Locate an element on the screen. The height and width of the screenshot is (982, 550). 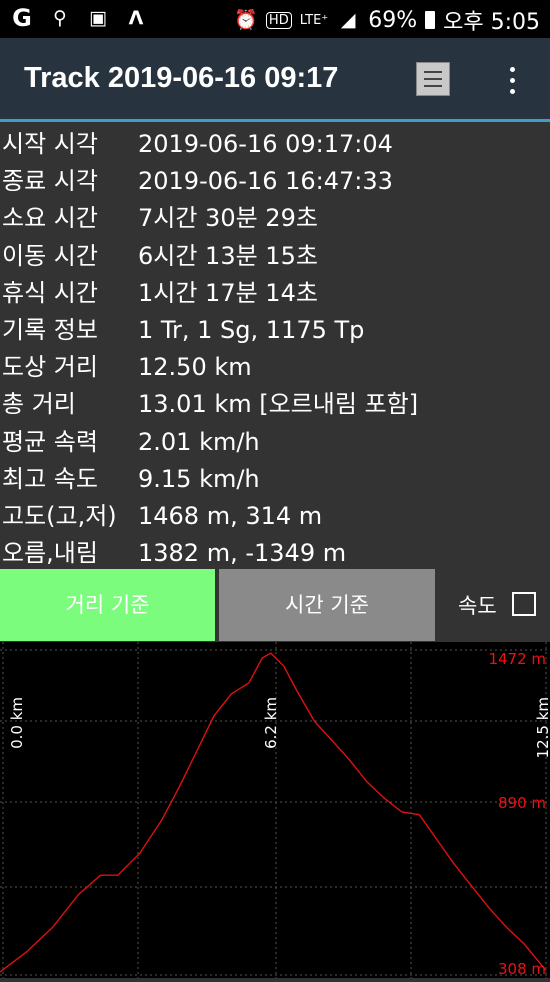
info-label: 총 거리 is located at coordinates (39, 404).